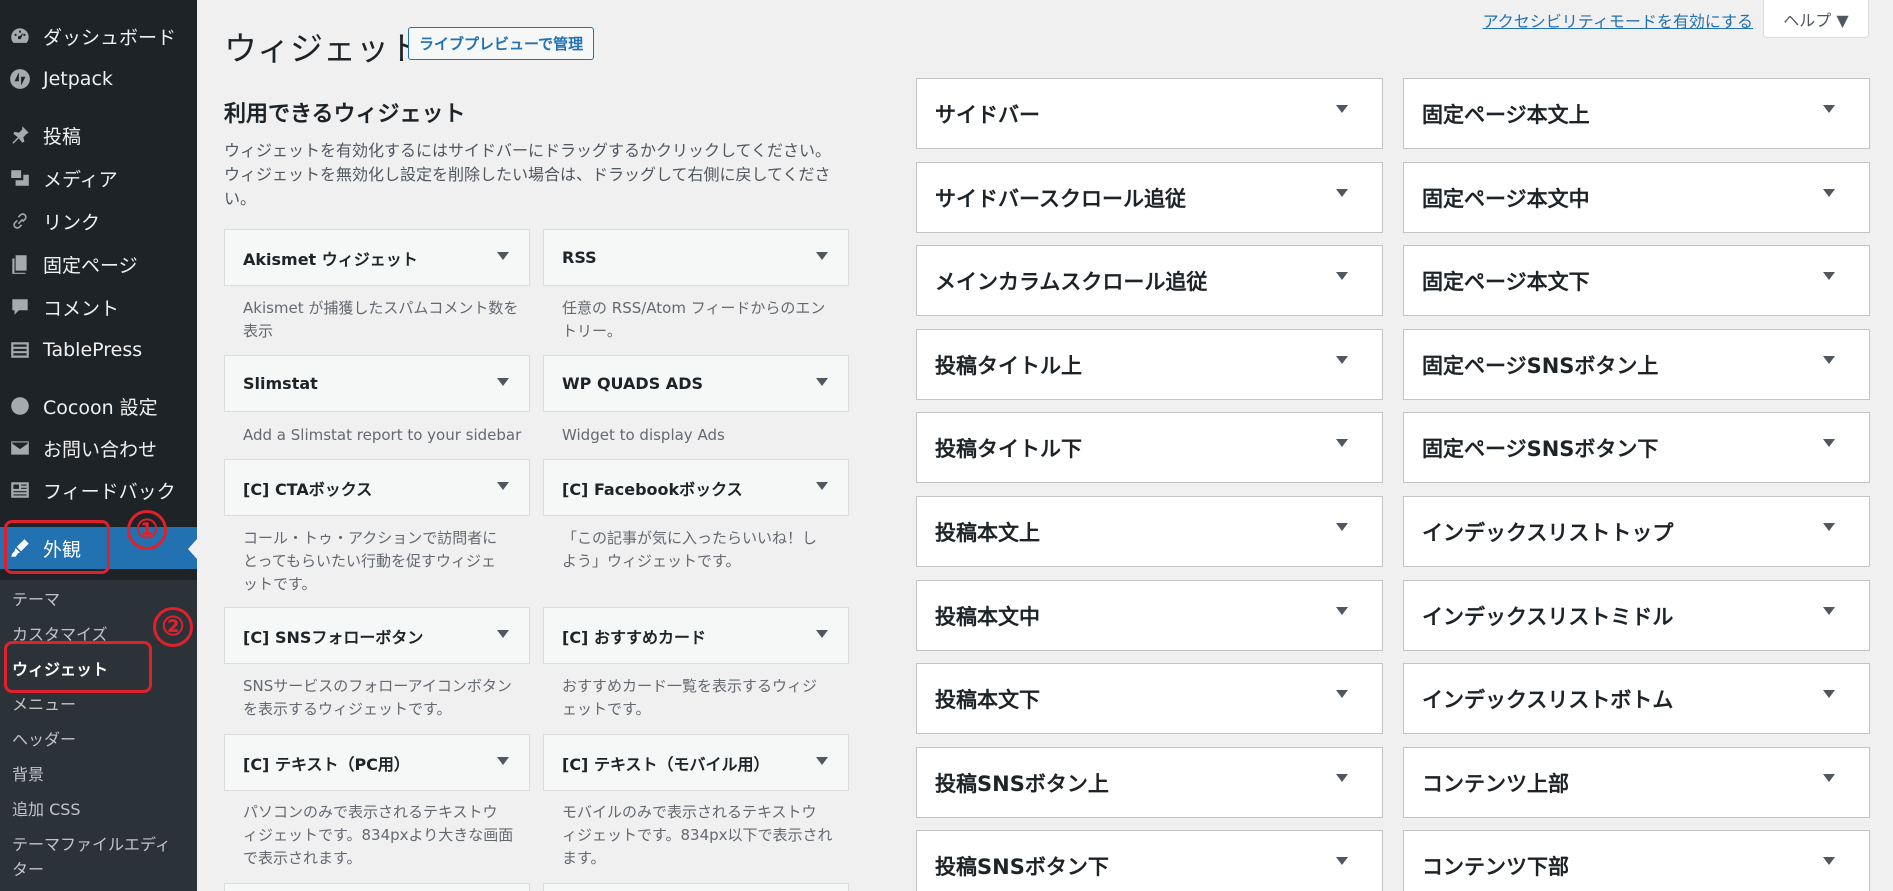 This screenshot has width=1893, height=891. I want to click on widget-slimstat: Slimstat, so click(377, 383).